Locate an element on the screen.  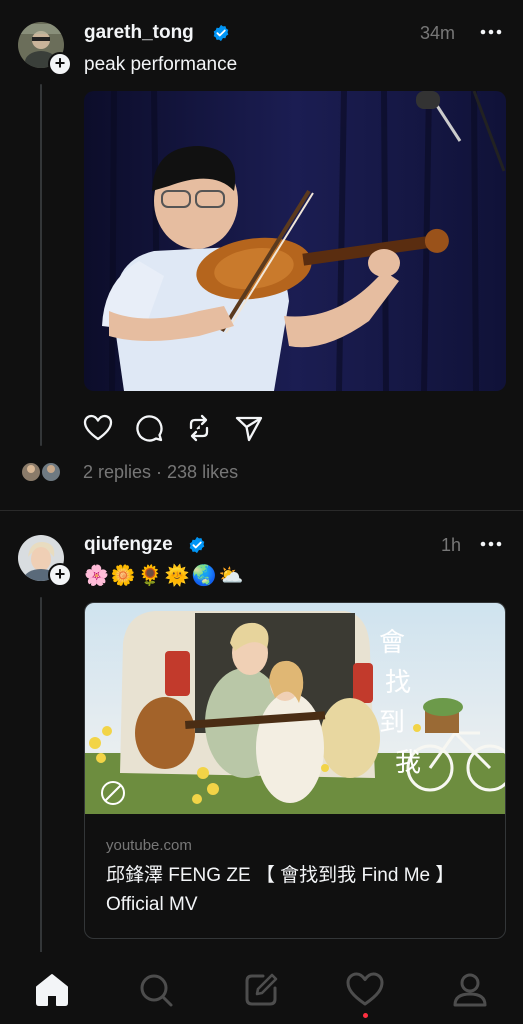
post-time: 1h is located at coordinates (451, 545).